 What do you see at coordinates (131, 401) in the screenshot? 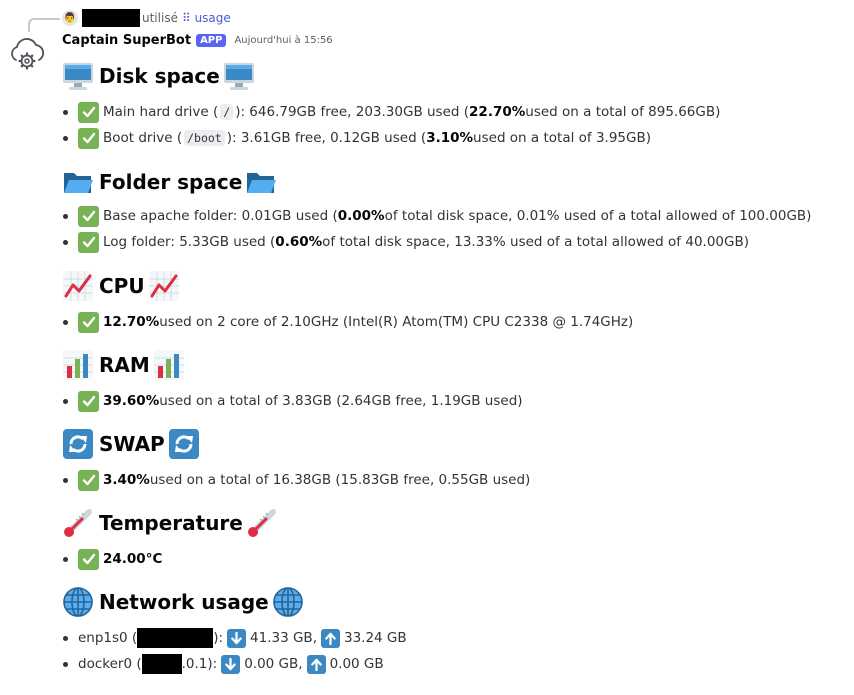
I see `usage-percent: 39.60%` at bounding box center [131, 401].